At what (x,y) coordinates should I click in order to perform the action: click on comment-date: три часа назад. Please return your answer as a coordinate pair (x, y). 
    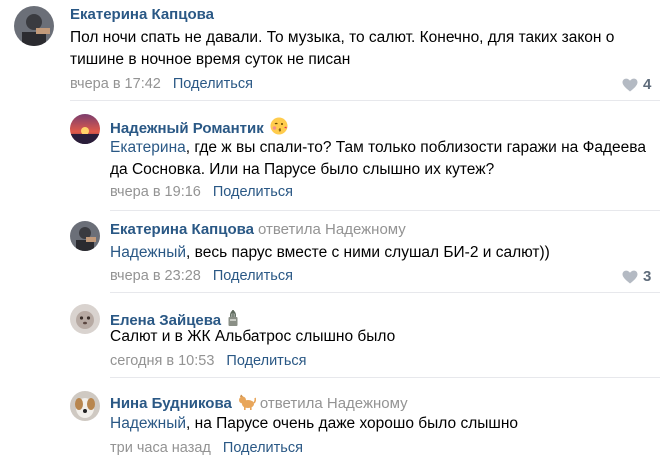
    Looking at the image, I should click on (160, 448).